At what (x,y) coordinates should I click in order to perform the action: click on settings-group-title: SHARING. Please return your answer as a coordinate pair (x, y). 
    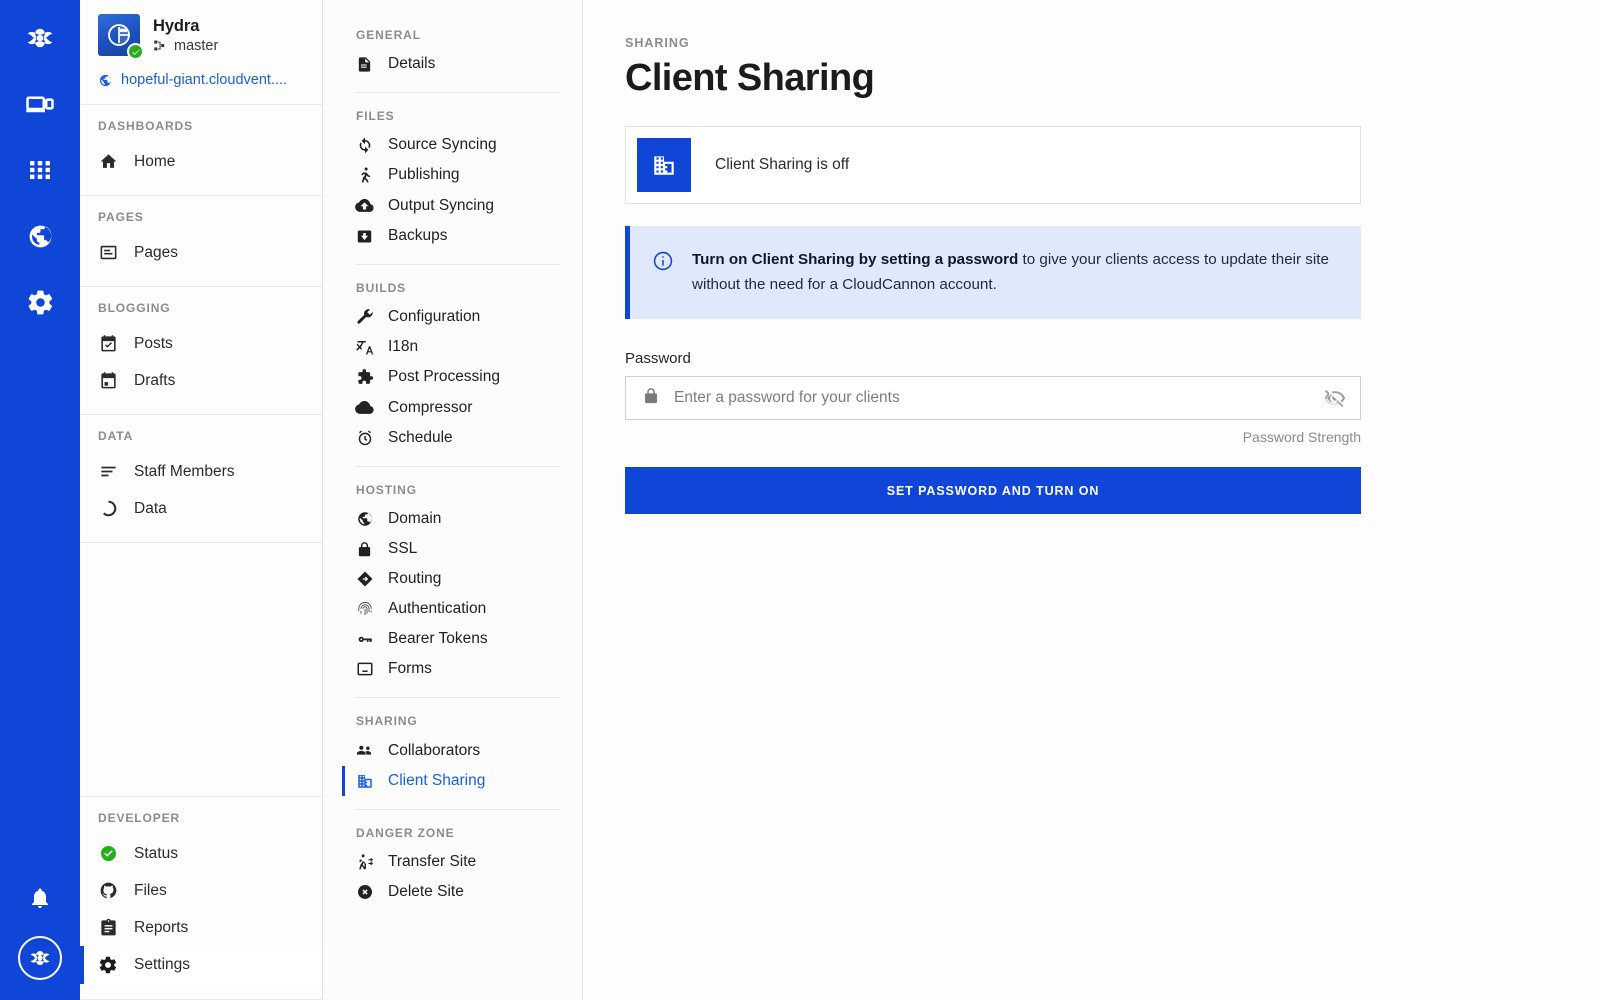
    Looking at the image, I should click on (387, 721).